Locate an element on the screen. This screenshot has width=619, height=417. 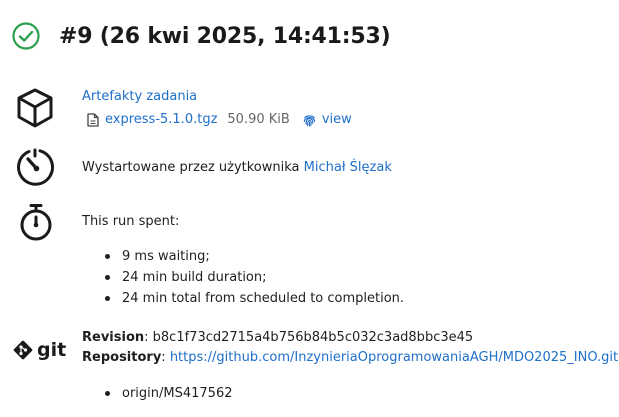
branch-item: origin/MS417562 is located at coordinates (361, 393).